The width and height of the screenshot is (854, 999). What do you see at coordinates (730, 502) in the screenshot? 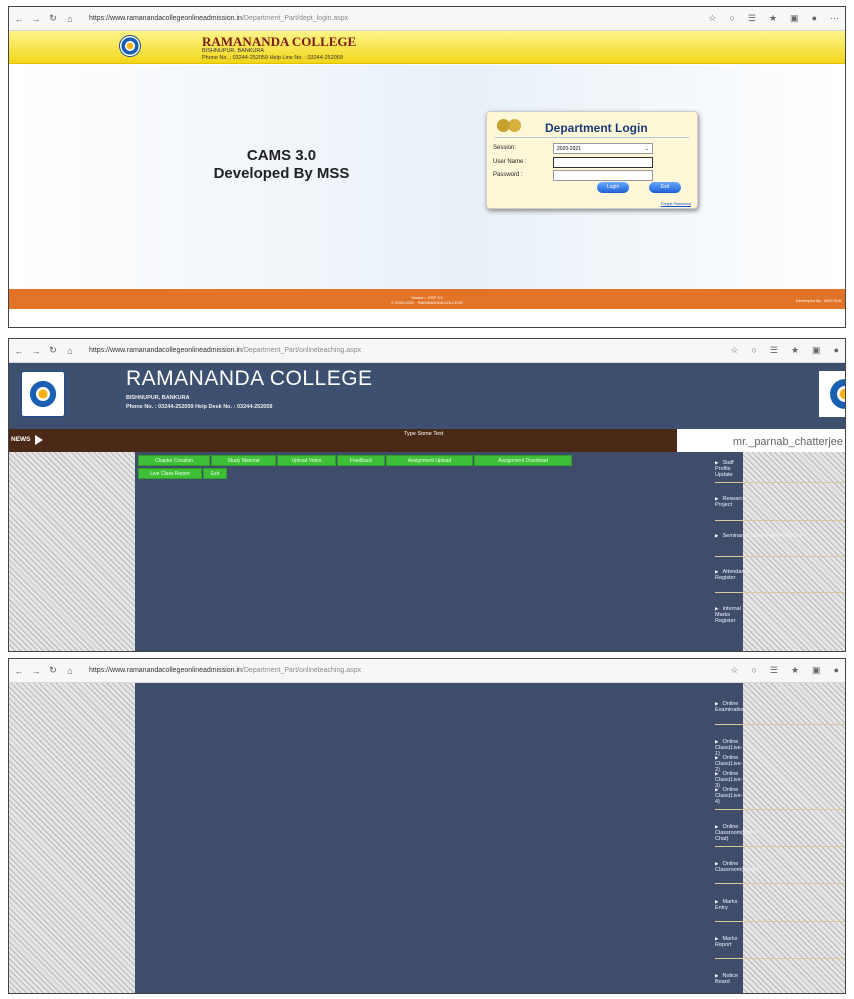
I see `side-item-research-project: Research Project` at bounding box center [730, 502].